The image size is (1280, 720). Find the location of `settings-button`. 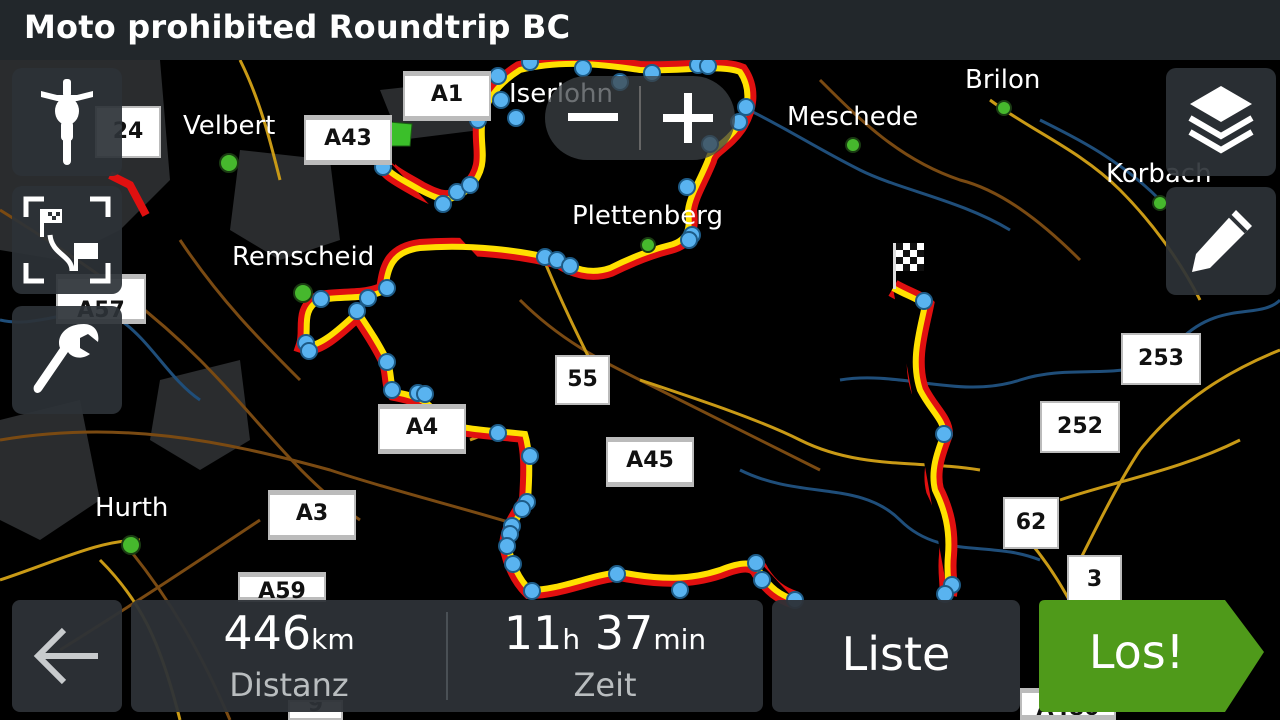

settings-button is located at coordinates (67, 360).